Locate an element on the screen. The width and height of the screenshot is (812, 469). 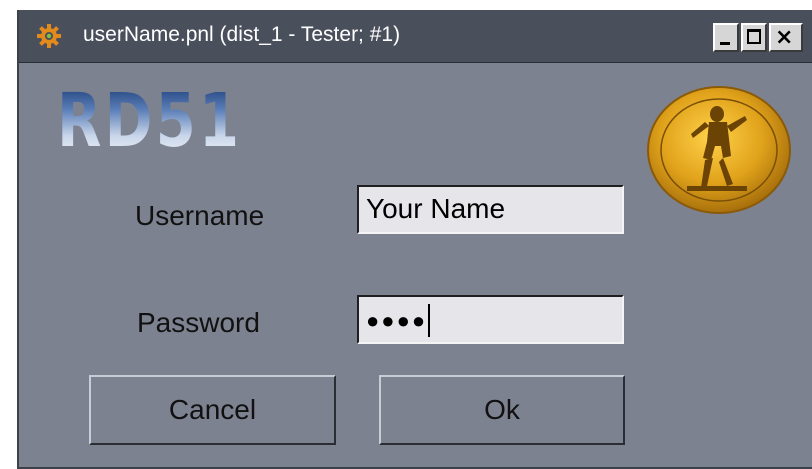
close-icon: × is located at coordinates (784, 37).